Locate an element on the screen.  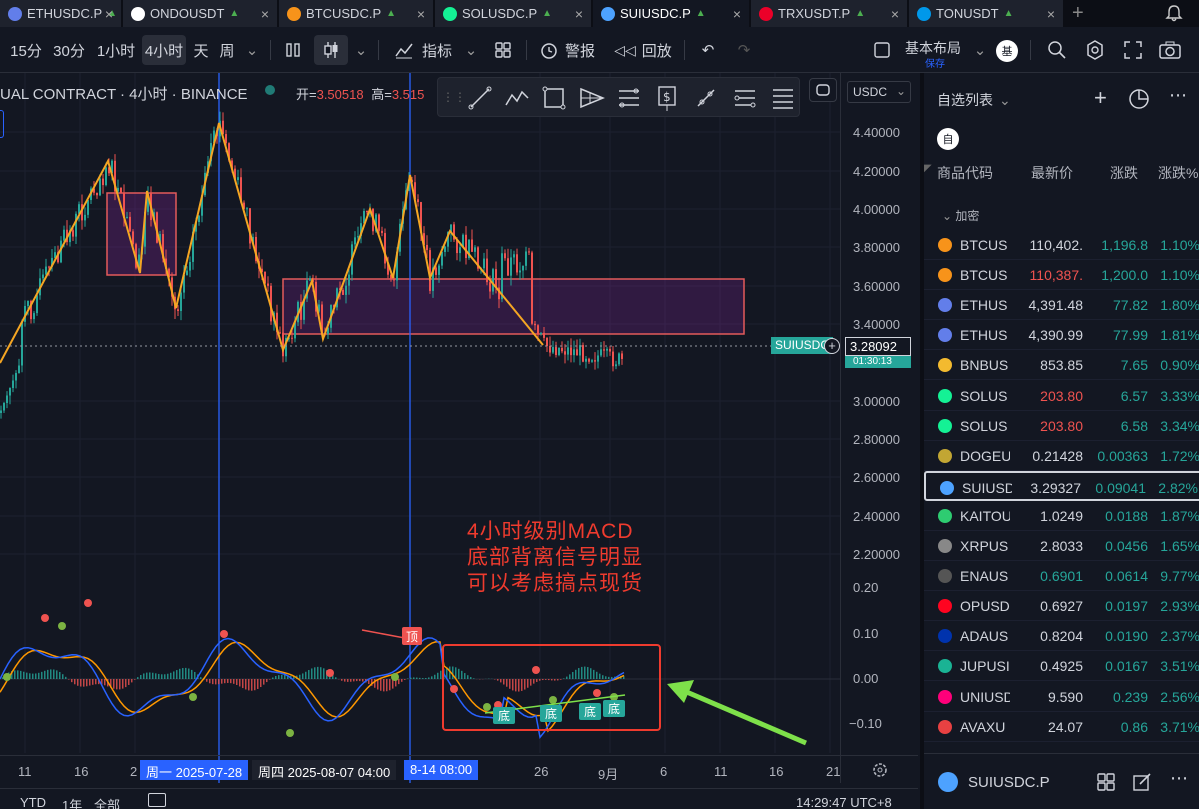
watchlist-row: JUPUSI 0.4925 0.0167 3.51% is located at coordinates (1061, 666).